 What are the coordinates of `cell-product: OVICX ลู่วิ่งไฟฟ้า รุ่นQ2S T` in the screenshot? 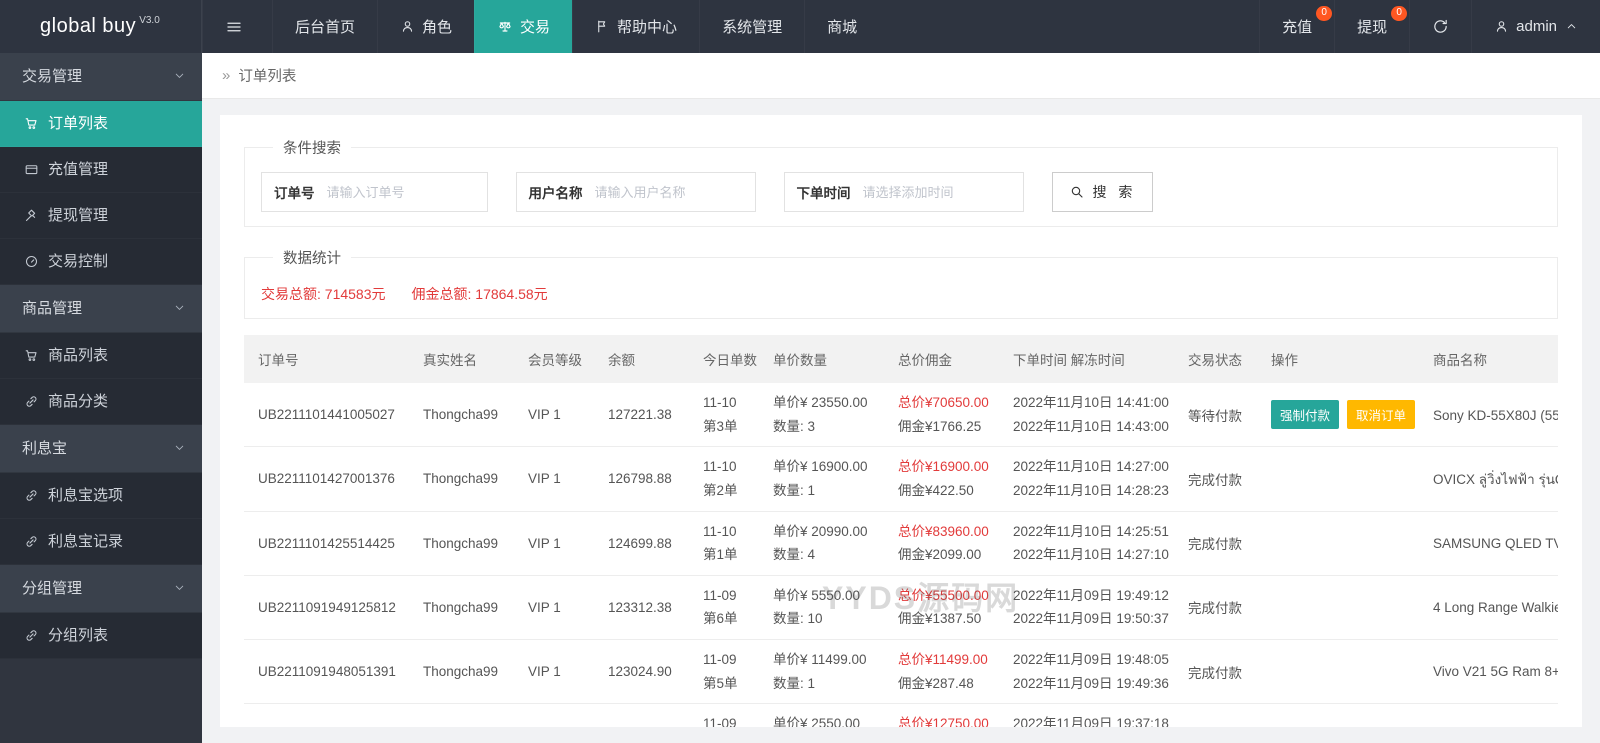 It's located at (1488, 479).